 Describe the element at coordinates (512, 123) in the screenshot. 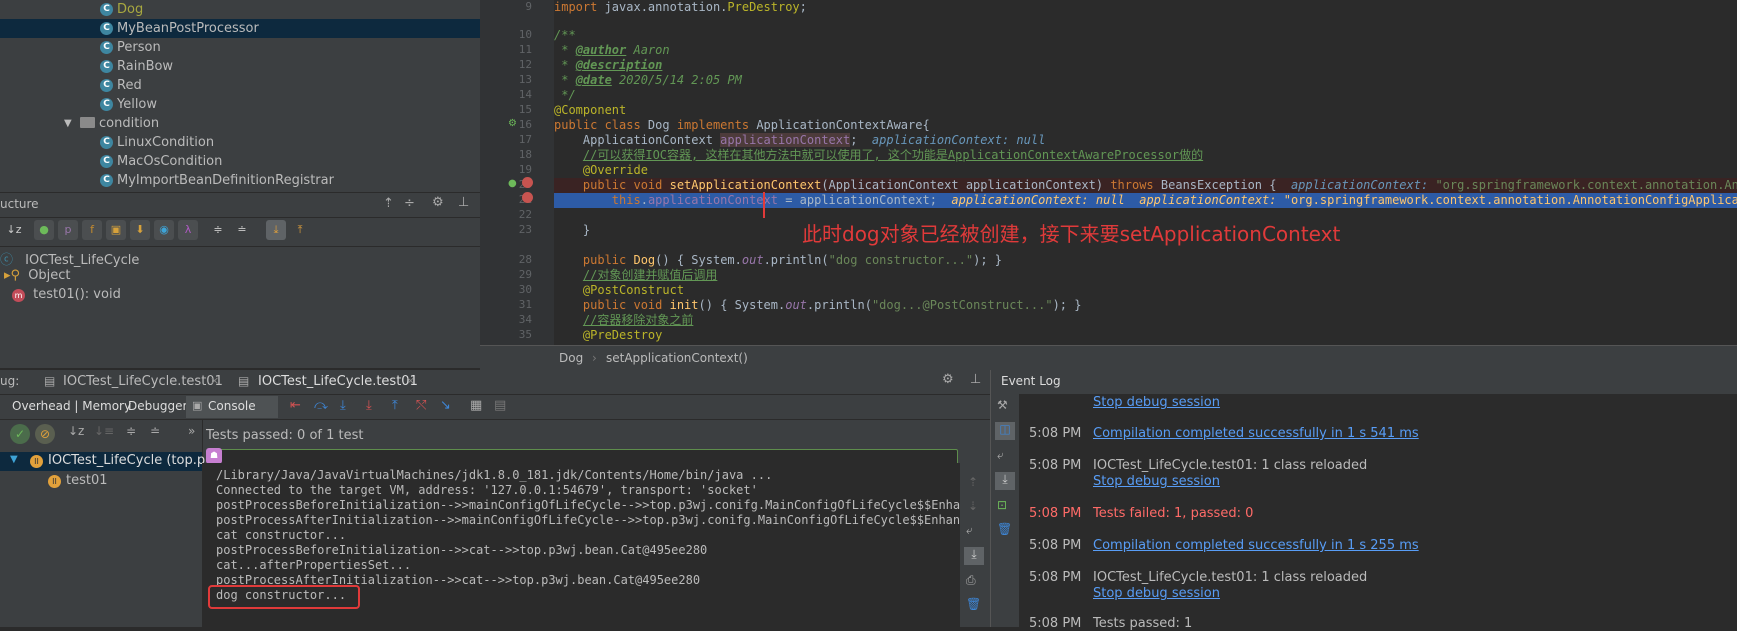

I see `bean-icon: ⚙` at that location.